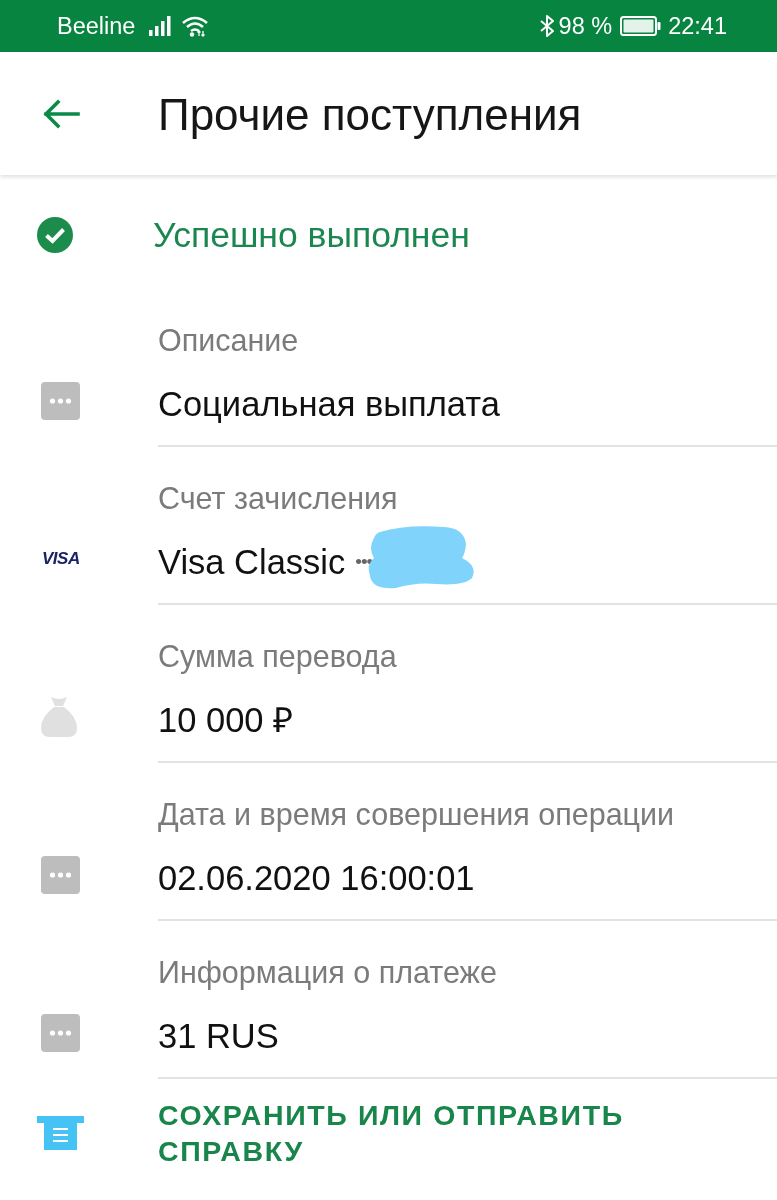 The width and height of the screenshot is (777, 1200). What do you see at coordinates (195, 26) in the screenshot?
I see `wifi-icon` at bounding box center [195, 26].